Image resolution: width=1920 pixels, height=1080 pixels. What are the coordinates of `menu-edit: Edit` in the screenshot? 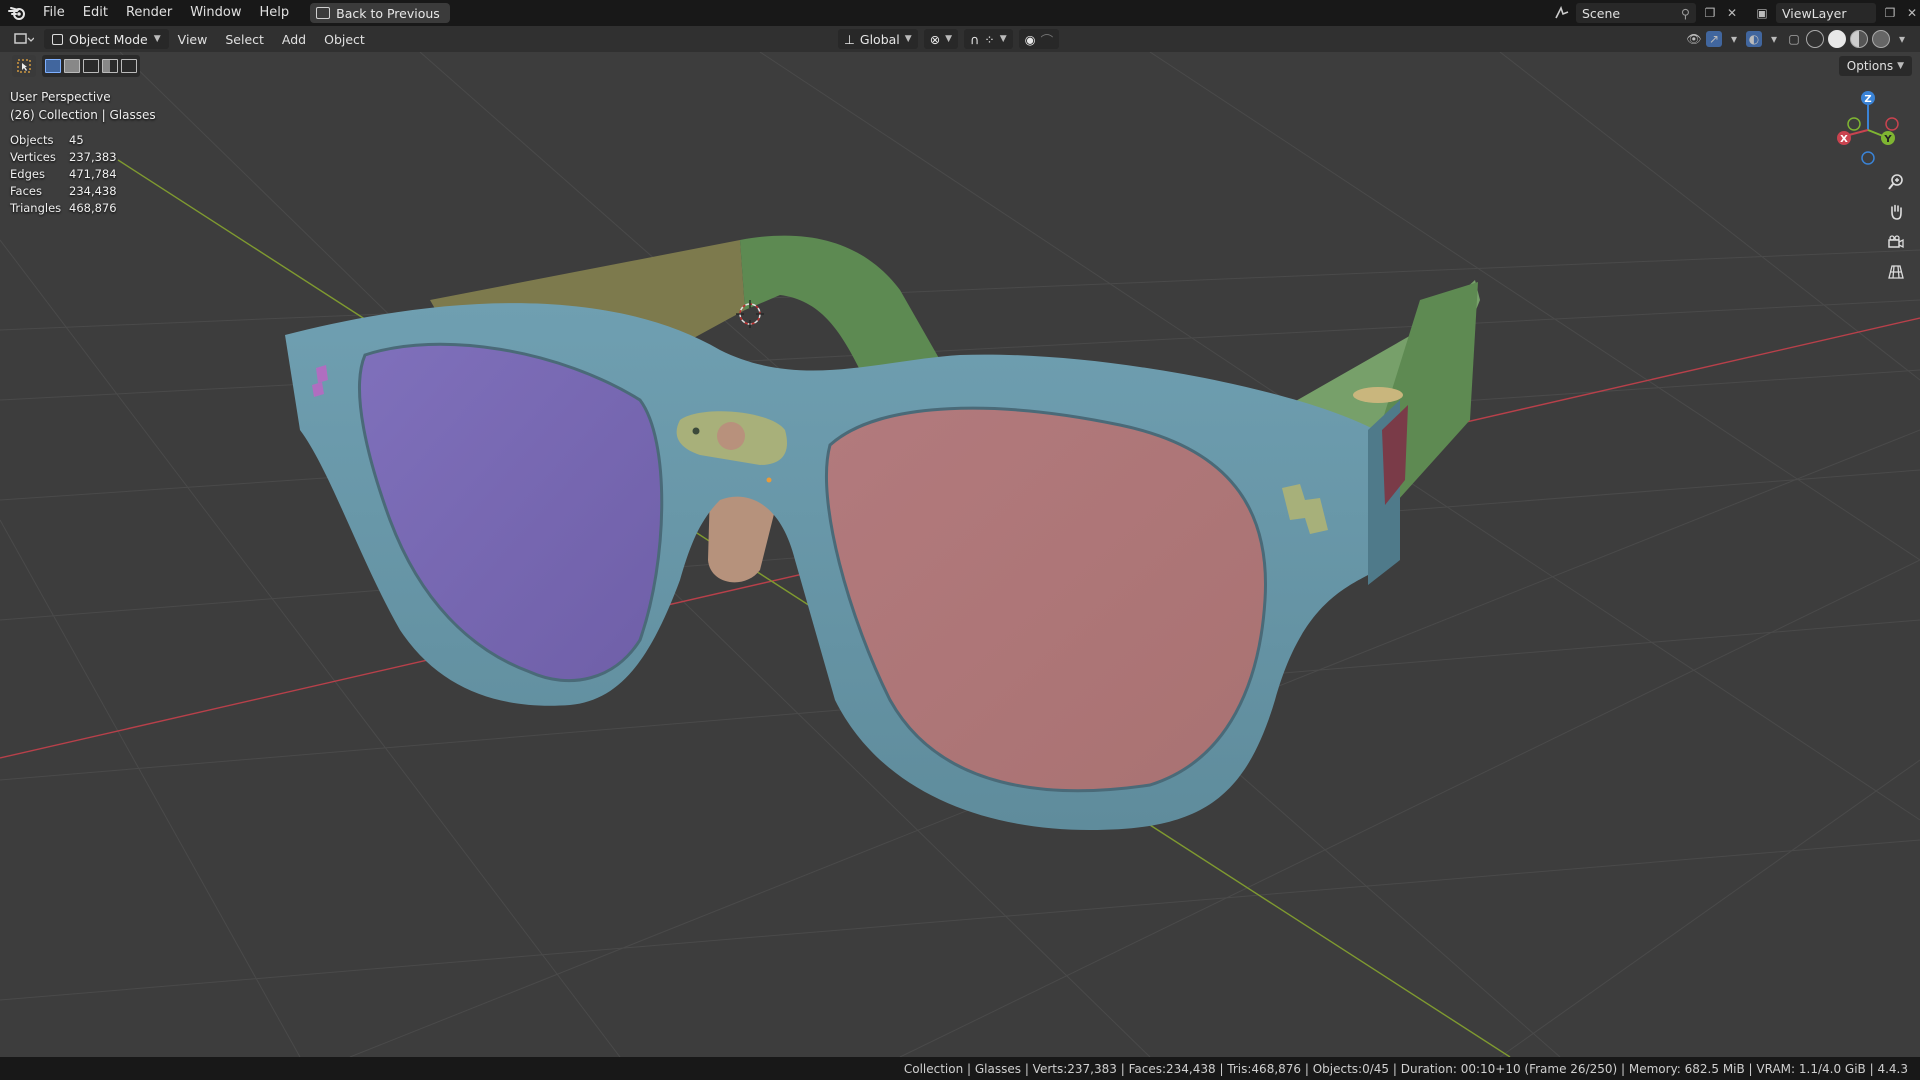 It's located at (95, 13).